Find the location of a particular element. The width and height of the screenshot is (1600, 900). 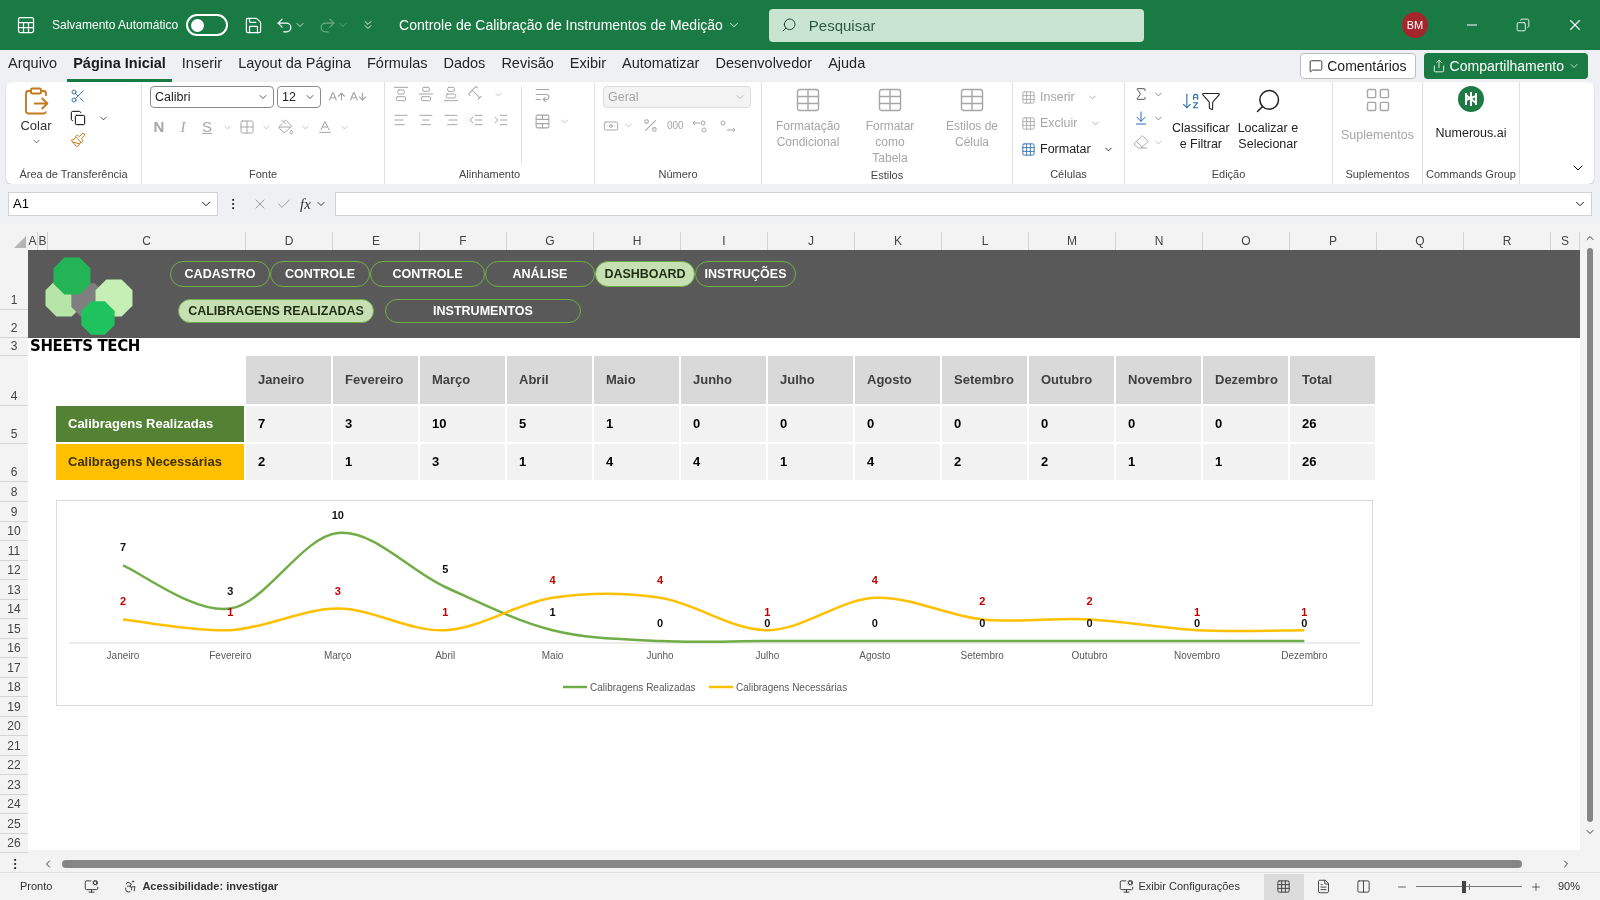

paintbrush-icon is located at coordinates (78, 140).